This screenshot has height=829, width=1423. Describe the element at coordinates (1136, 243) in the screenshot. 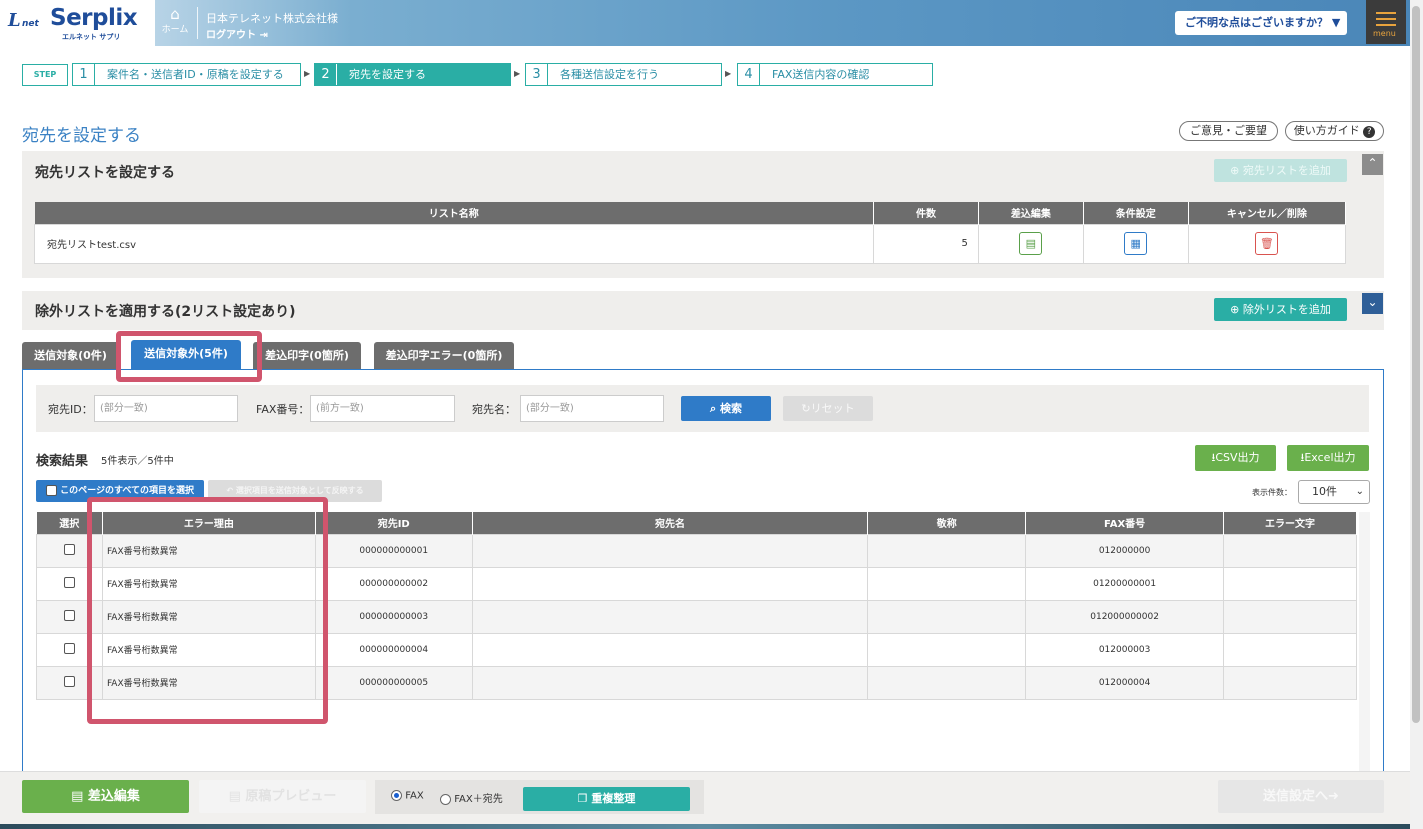

I see `condition-settings-icon: ▦` at that location.